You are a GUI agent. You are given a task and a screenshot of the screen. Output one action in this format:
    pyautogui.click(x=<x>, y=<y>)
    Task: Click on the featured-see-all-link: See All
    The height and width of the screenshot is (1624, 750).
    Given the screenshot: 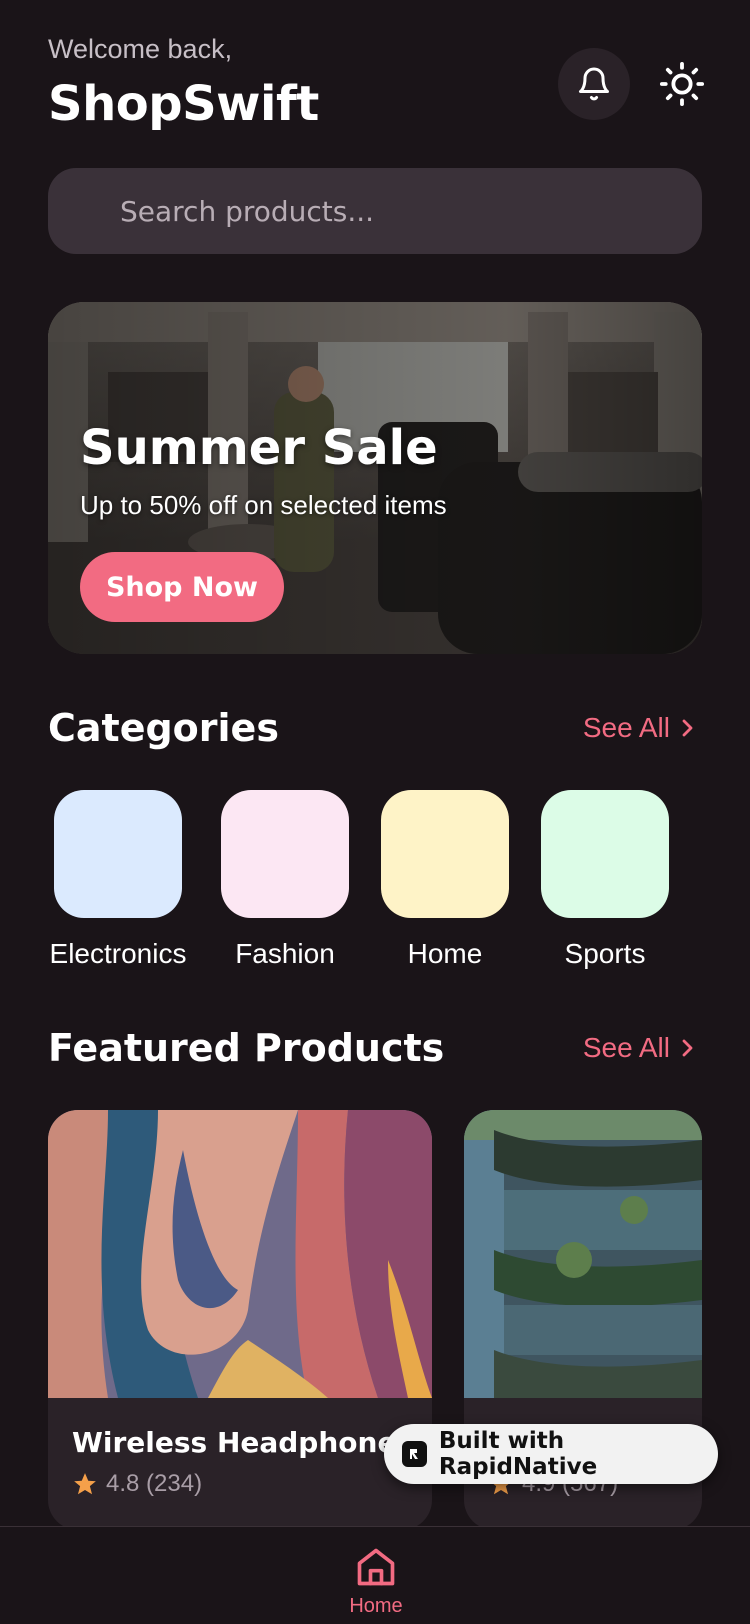 What is the action you would take?
    pyautogui.click(x=639, y=1048)
    